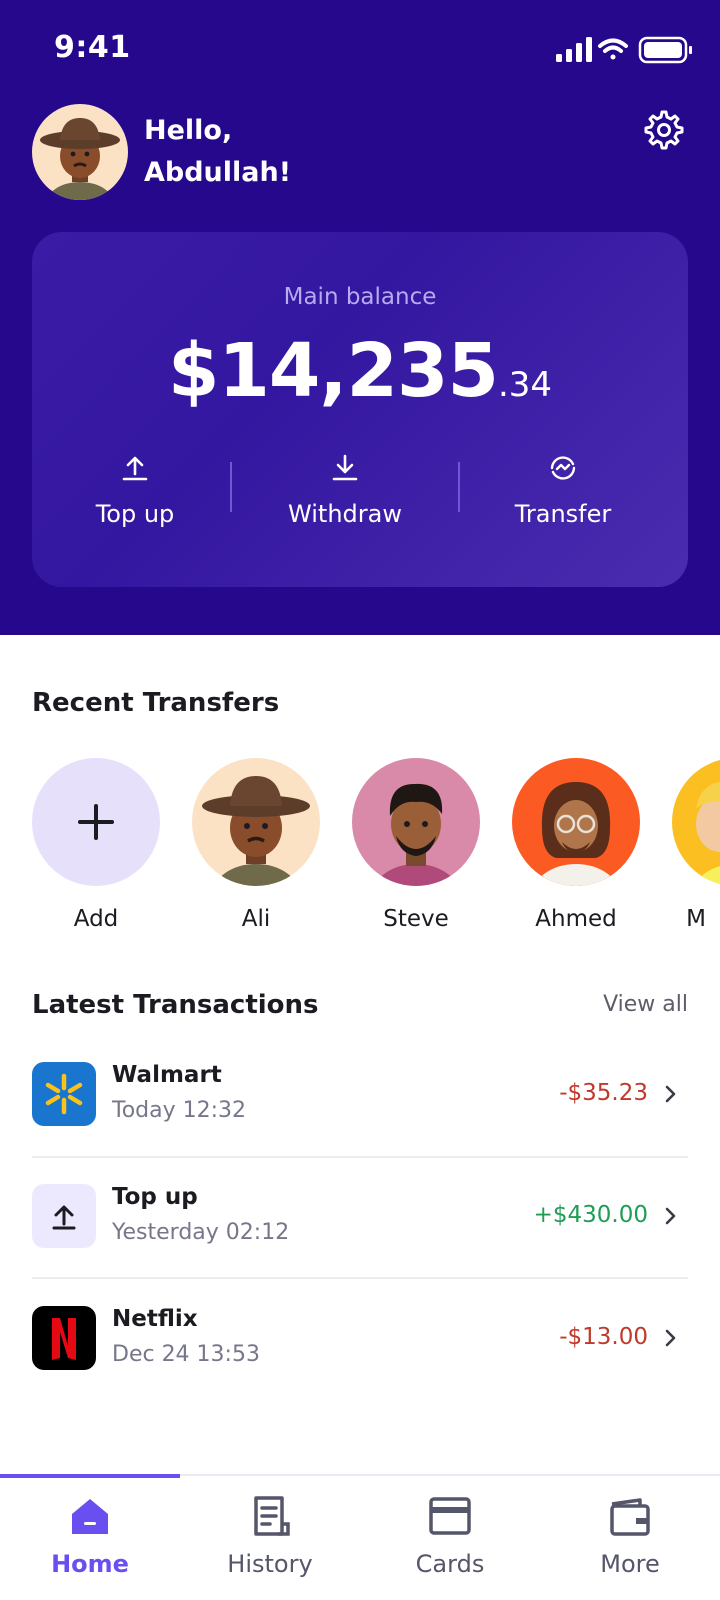  What do you see at coordinates (613, 49) in the screenshot?
I see `wifi-icon` at bounding box center [613, 49].